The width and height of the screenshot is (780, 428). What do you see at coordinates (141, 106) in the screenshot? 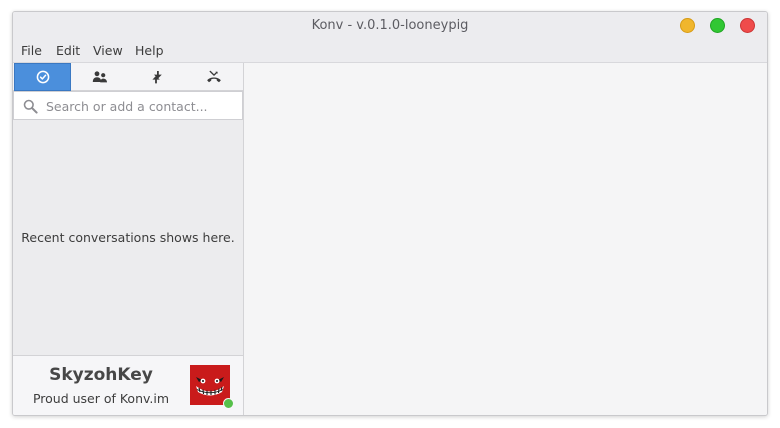
I see `search-input` at bounding box center [141, 106].